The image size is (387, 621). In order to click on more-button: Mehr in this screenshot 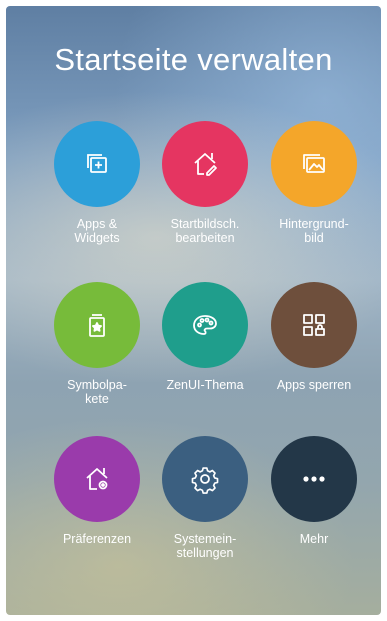, I will do `click(314, 491)`.